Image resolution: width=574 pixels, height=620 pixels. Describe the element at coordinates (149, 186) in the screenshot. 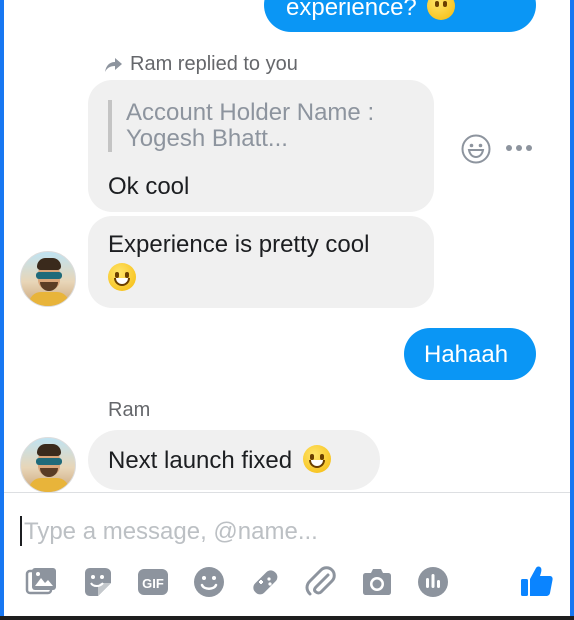

I see `reply-text: Ok cool` at that location.